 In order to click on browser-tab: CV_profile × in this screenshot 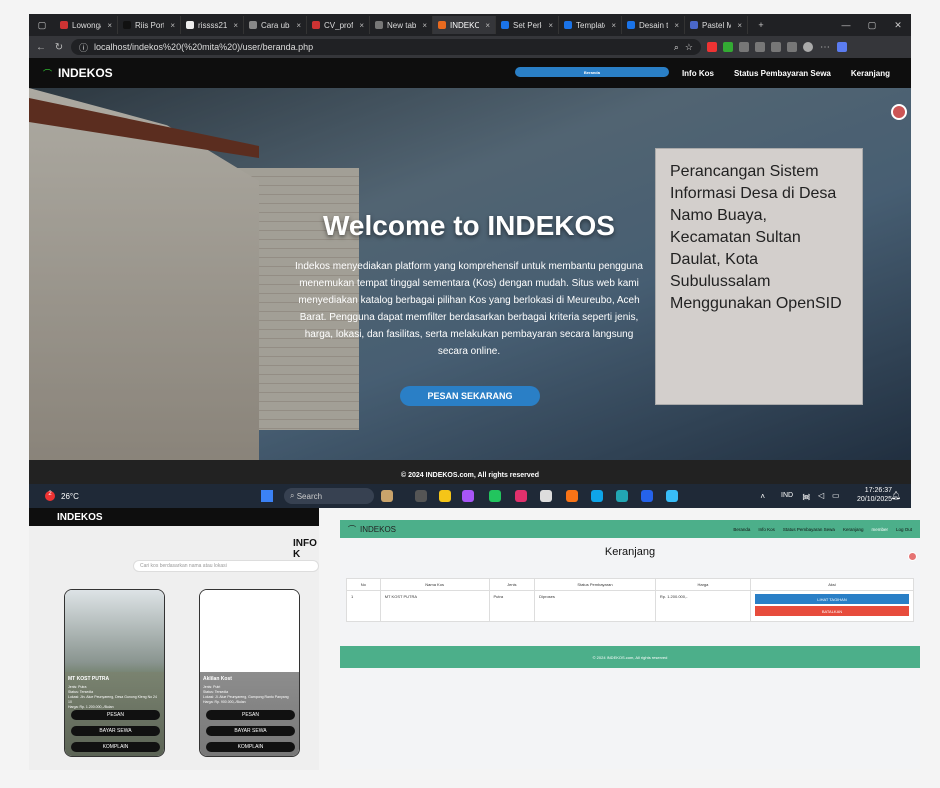, I will do `click(338, 25)`.